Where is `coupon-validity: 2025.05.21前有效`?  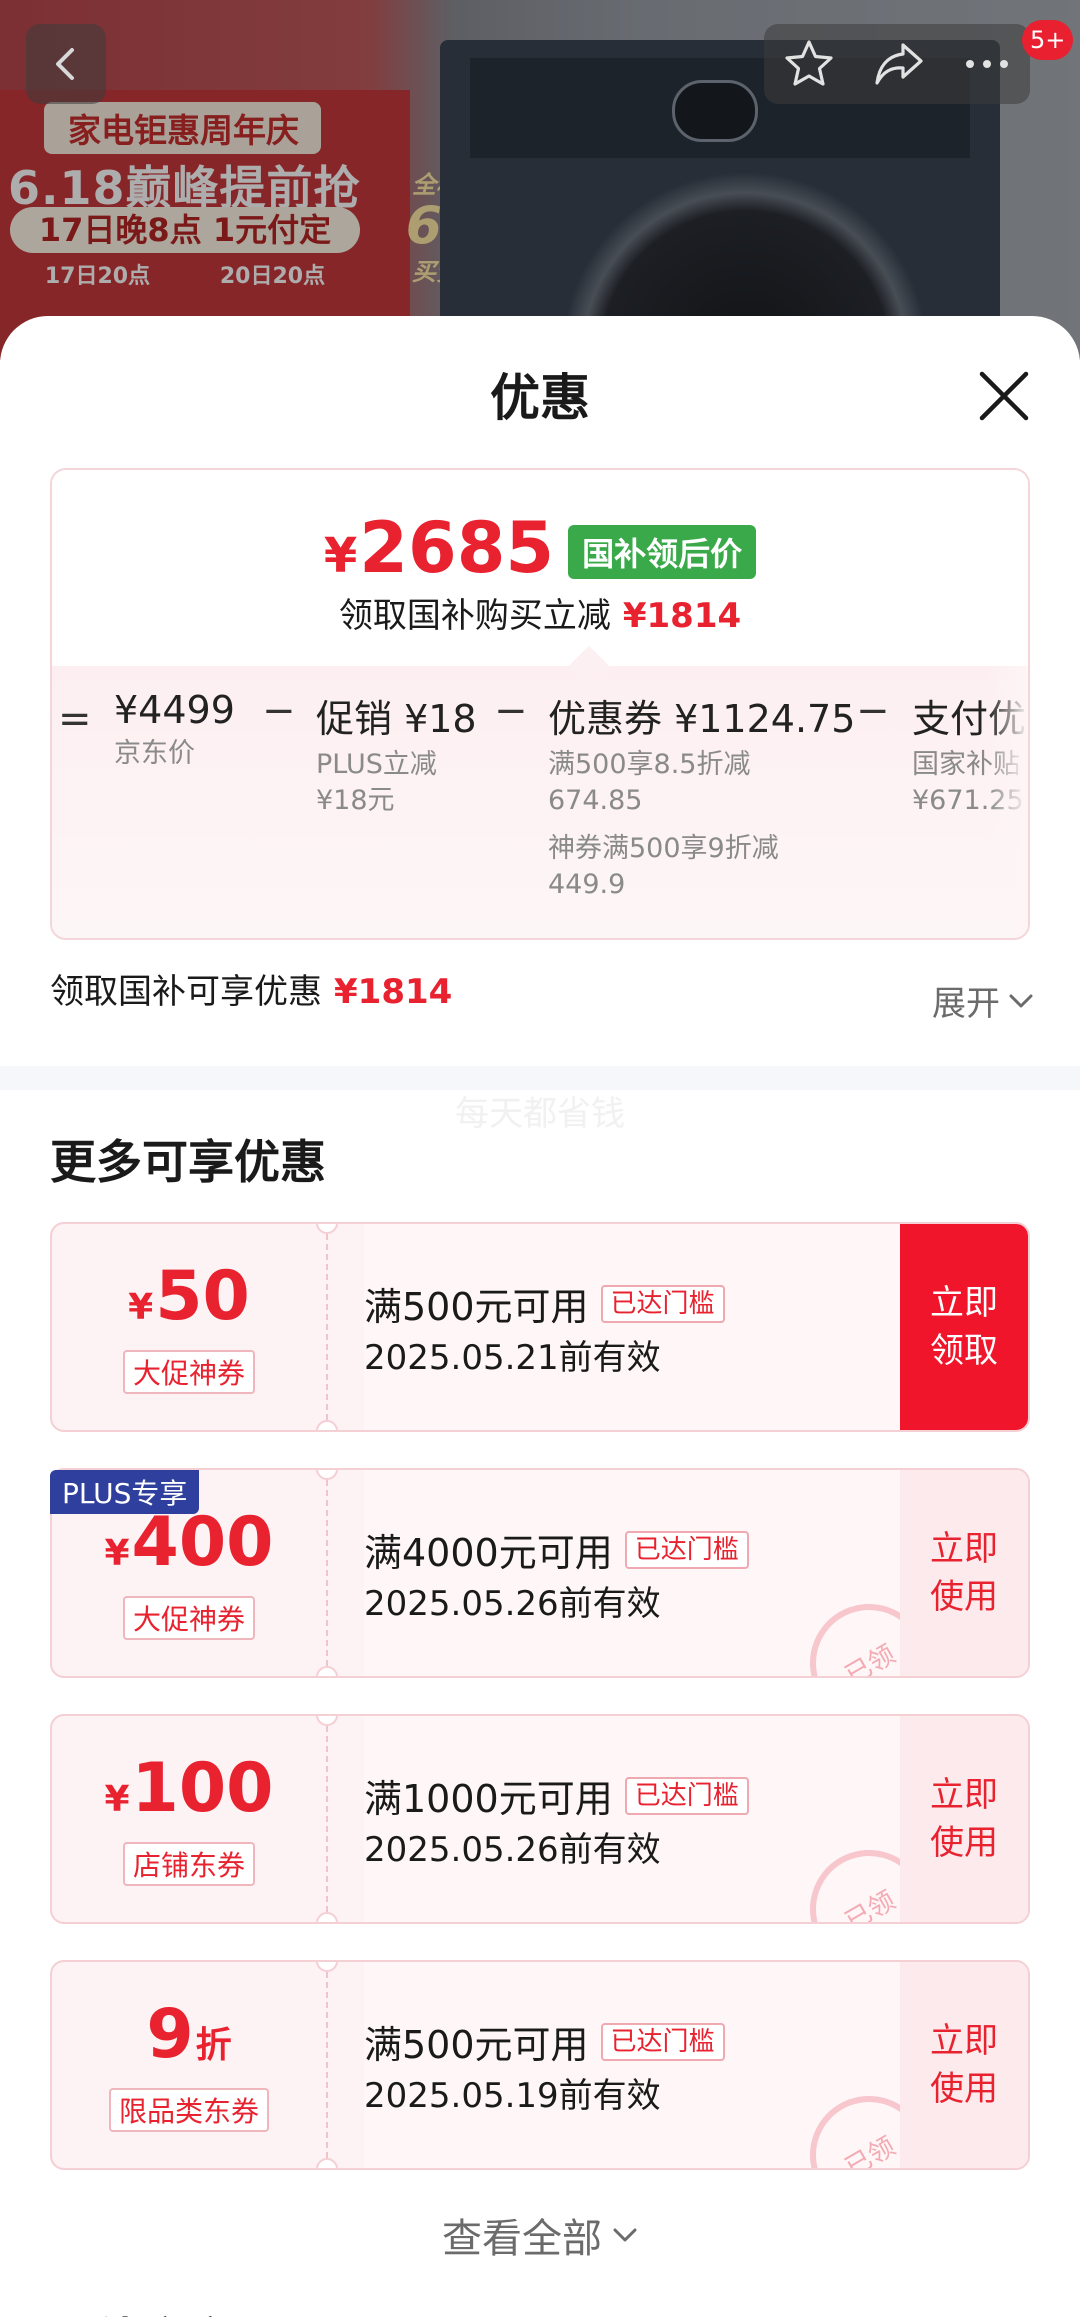 coupon-validity: 2025.05.21前有效 is located at coordinates (512, 1358).